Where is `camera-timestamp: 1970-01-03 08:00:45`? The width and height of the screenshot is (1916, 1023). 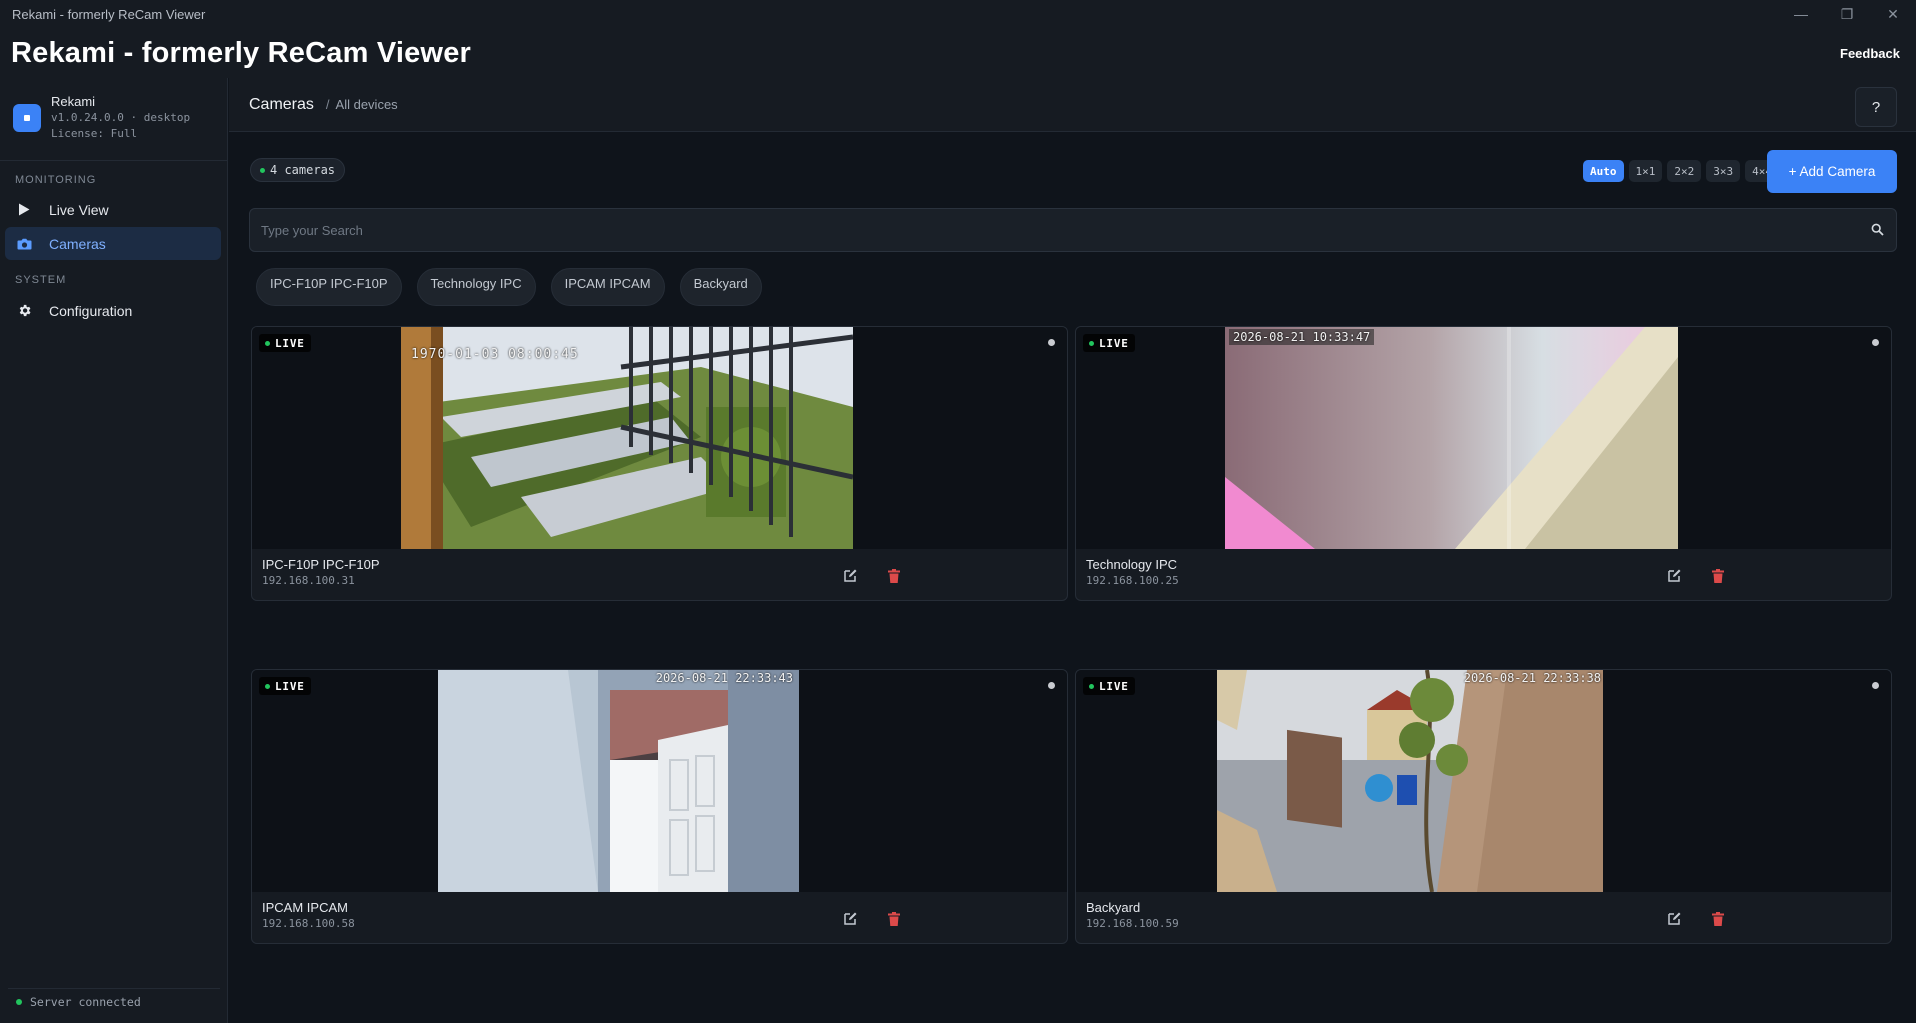
camera-timestamp: 1970-01-03 08:00:45 is located at coordinates (495, 354).